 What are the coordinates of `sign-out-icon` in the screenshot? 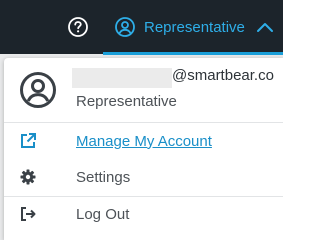 It's located at (28, 214).